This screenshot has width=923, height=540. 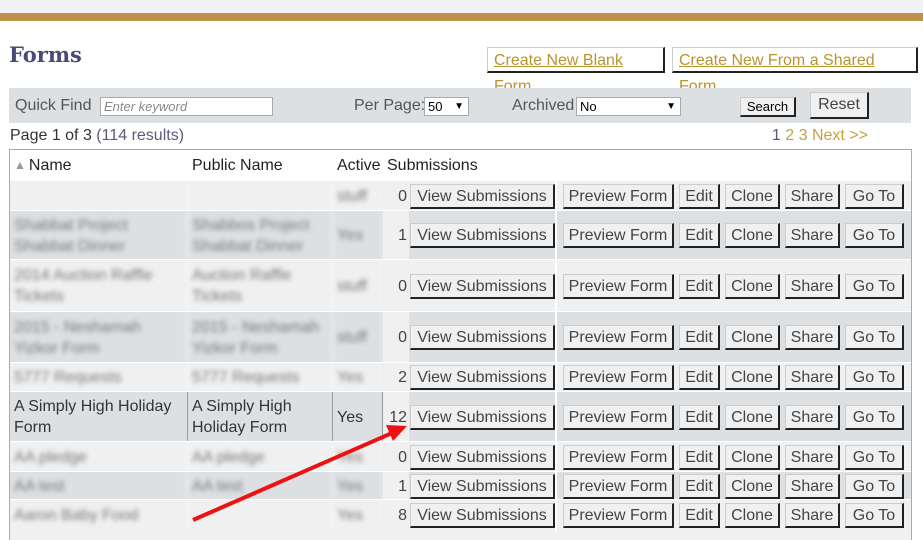 I want to click on public-name: 2015 - Neshamah Yizkor Form, so click(x=260, y=337).